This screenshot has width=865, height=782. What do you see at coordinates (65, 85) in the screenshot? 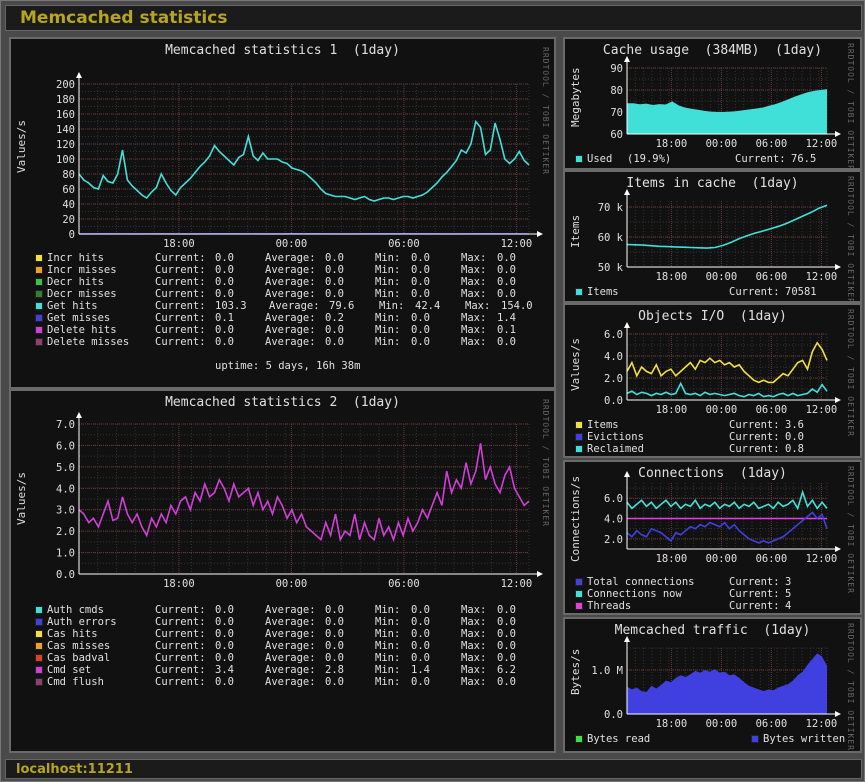
I see `y-tick-label: 200` at bounding box center [65, 85].